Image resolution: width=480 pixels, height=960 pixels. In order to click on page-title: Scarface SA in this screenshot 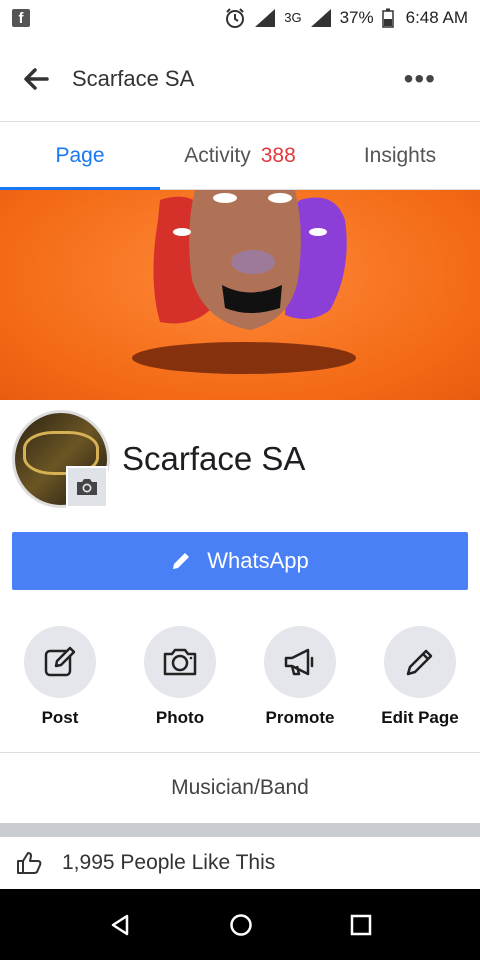, I will do `click(133, 78)`.